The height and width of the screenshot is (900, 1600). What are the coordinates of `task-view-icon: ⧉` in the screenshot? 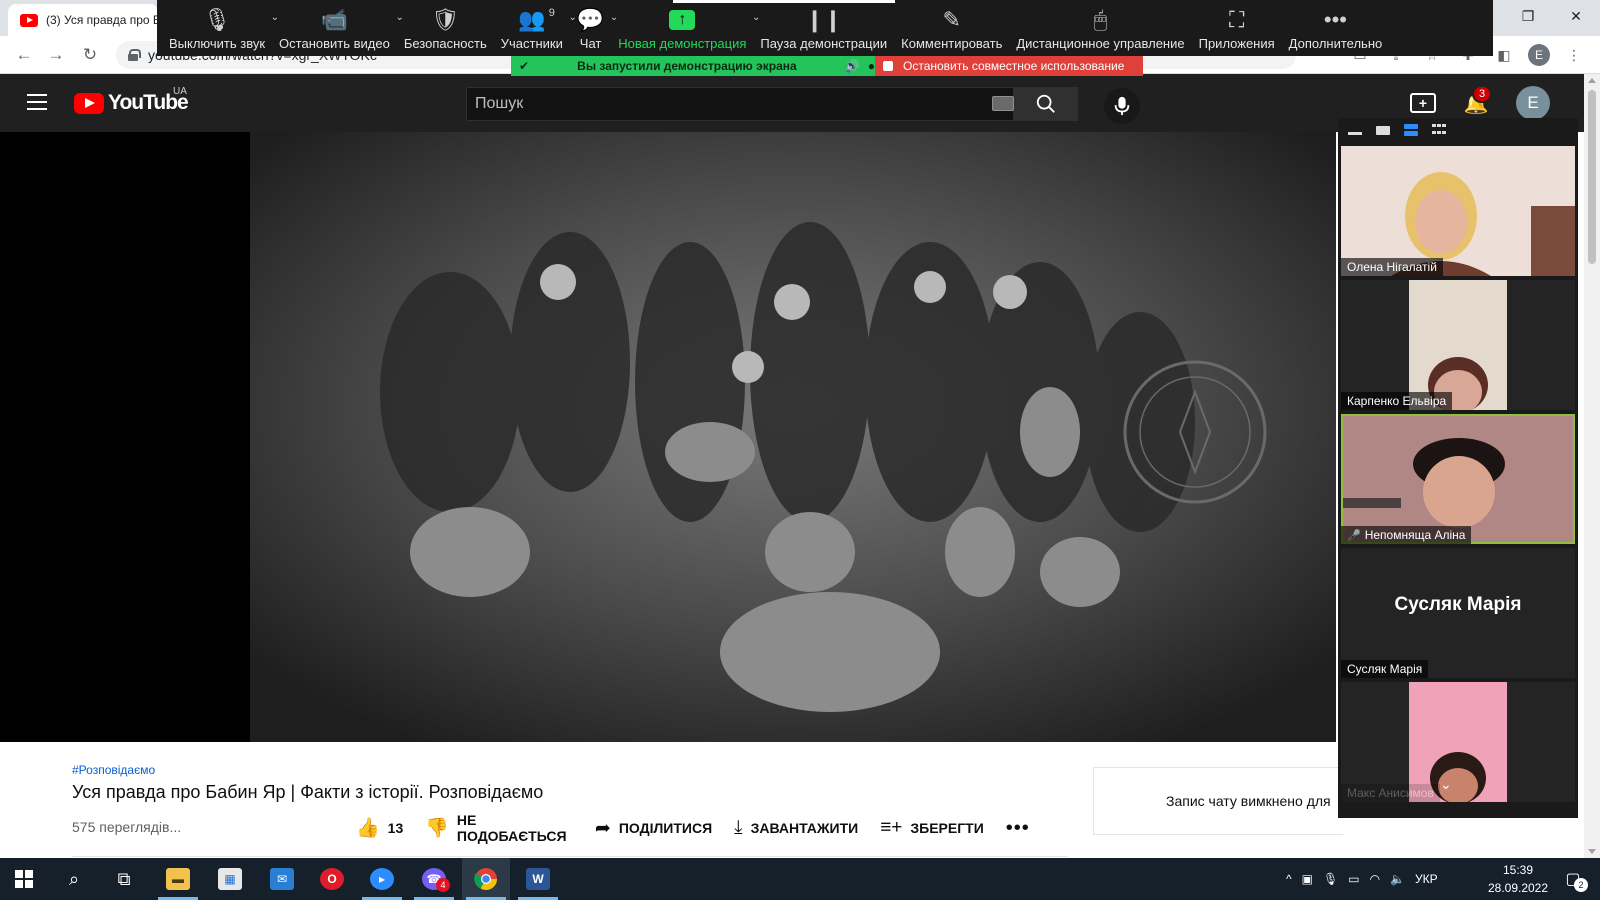 It's located at (124, 879).